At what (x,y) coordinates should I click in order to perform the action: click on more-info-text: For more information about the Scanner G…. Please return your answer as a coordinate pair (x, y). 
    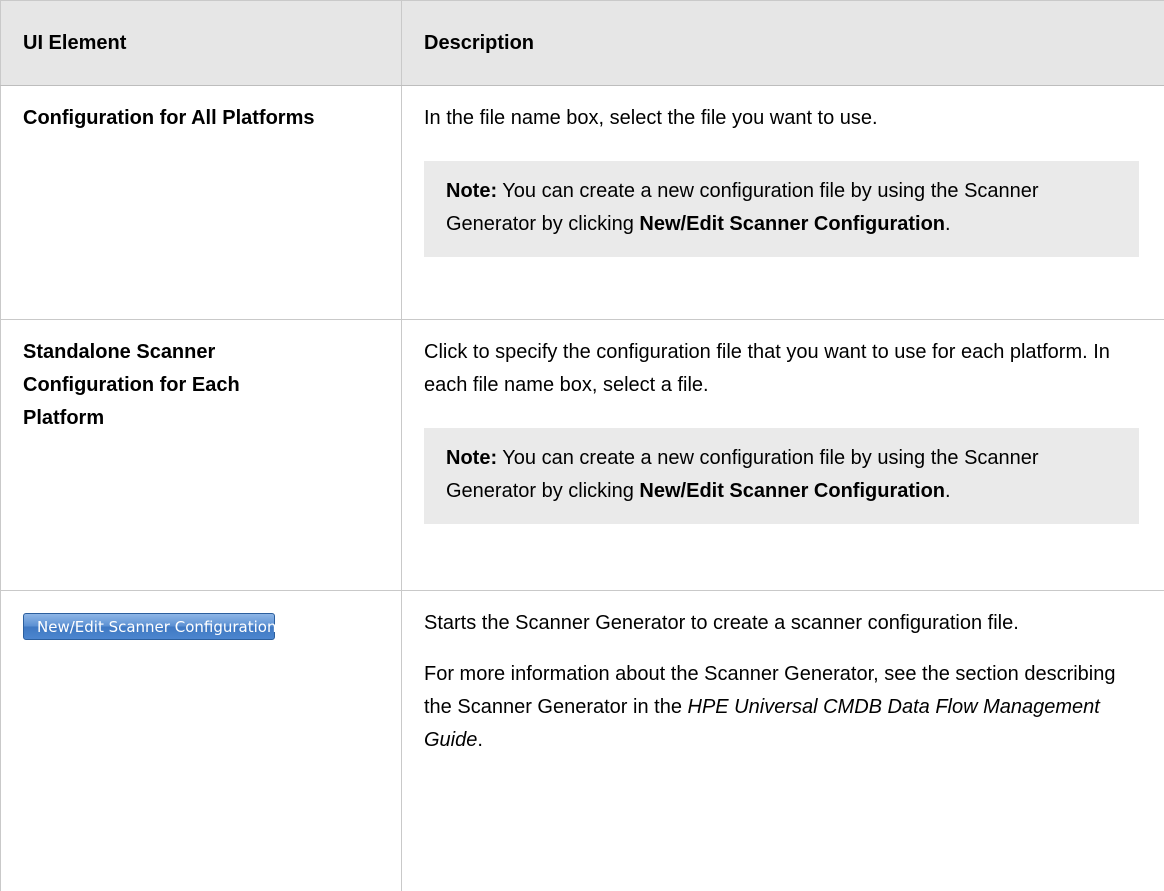
    Looking at the image, I should click on (784, 707).